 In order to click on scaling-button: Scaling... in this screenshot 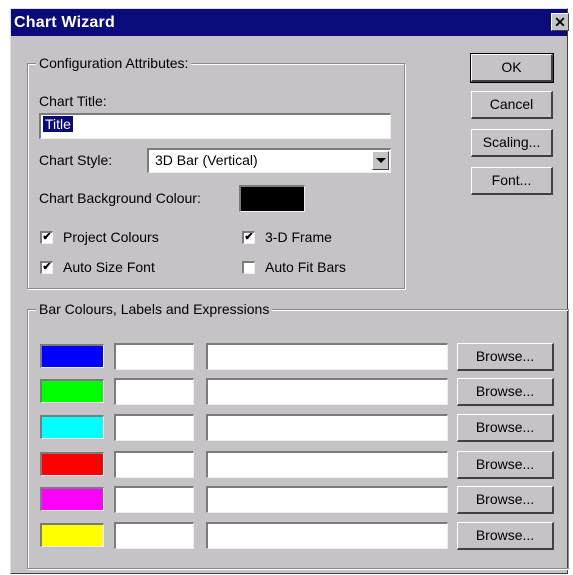, I will do `click(512, 143)`.